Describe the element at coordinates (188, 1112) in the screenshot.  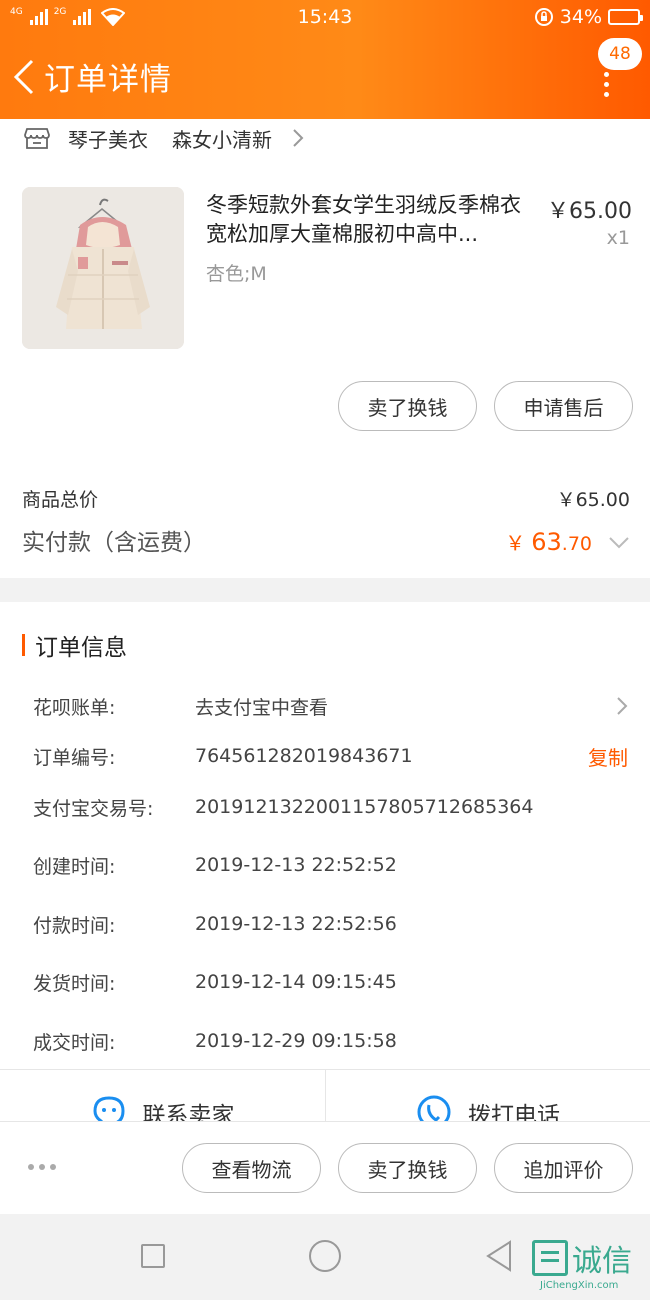
I see `contact-seller-label: 联系卖家` at that location.